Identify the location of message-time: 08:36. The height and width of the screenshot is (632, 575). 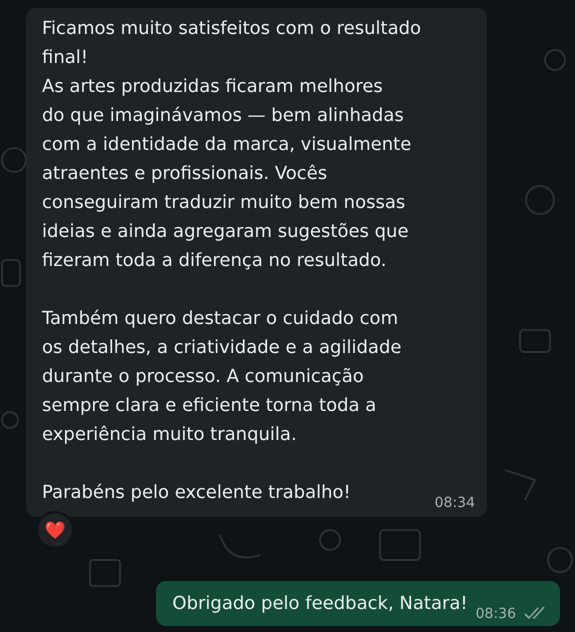
(496, 614).